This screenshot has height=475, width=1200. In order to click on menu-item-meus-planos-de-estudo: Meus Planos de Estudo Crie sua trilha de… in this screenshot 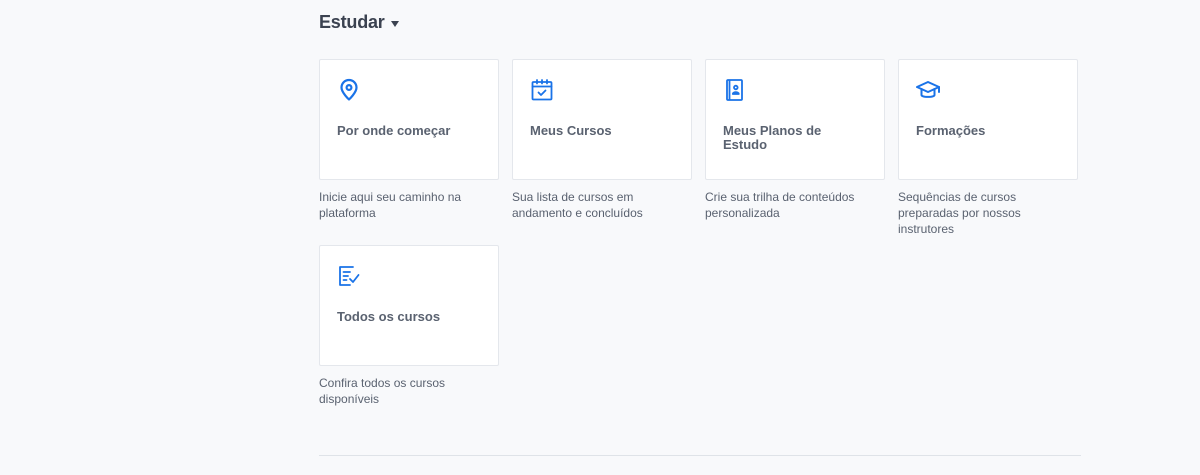, I will do `click(795, 140)`.